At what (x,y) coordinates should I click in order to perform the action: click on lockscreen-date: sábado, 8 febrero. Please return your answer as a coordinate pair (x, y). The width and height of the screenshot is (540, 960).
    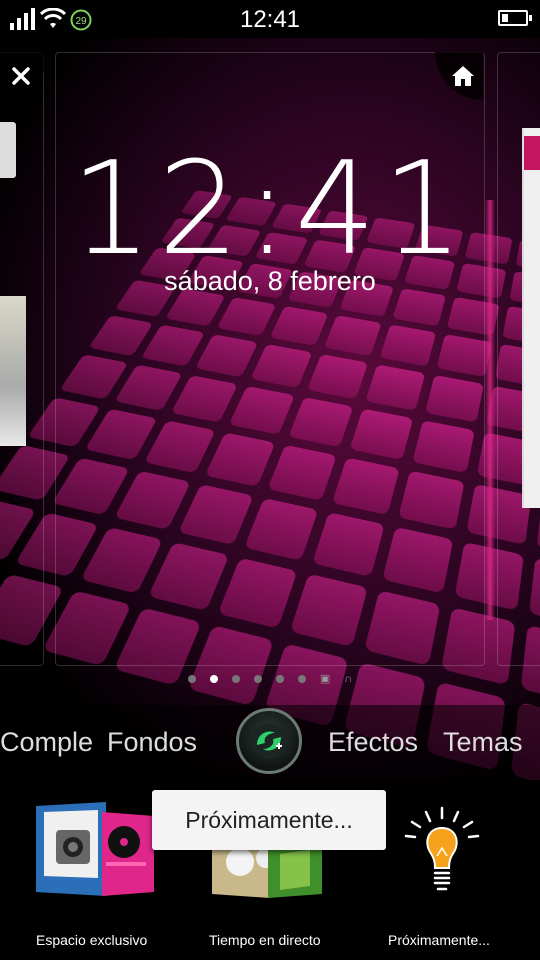
    Looking at the image, I should click on (270, 281).